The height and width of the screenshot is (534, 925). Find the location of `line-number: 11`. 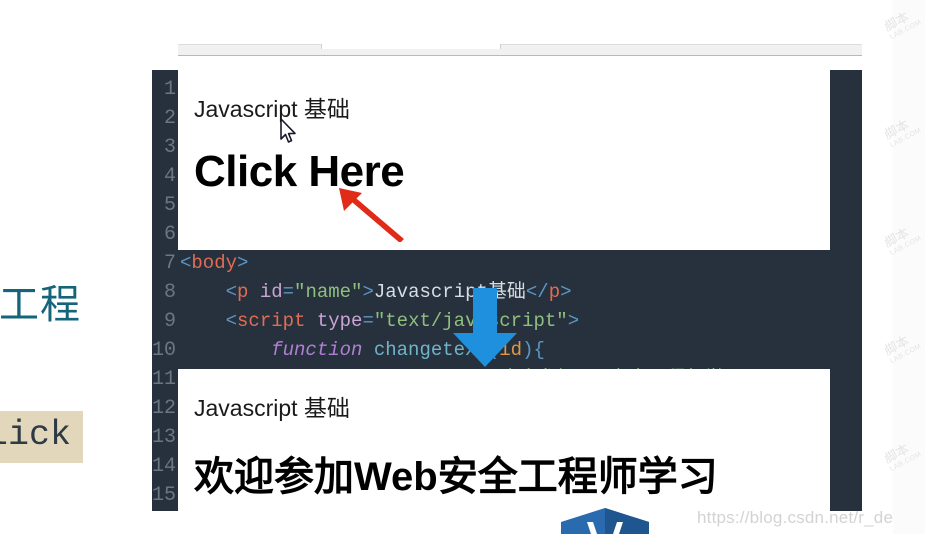

line-number: 11 is located at coordinates (164, 379).